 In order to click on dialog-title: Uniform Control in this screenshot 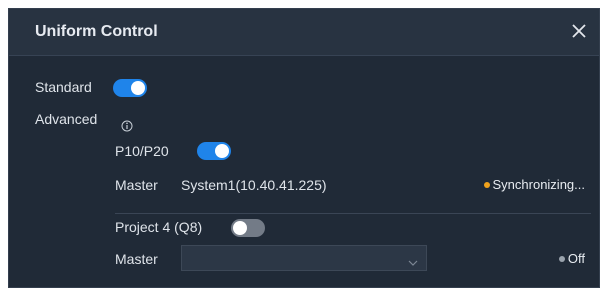, I will do `click(96, 31)`.